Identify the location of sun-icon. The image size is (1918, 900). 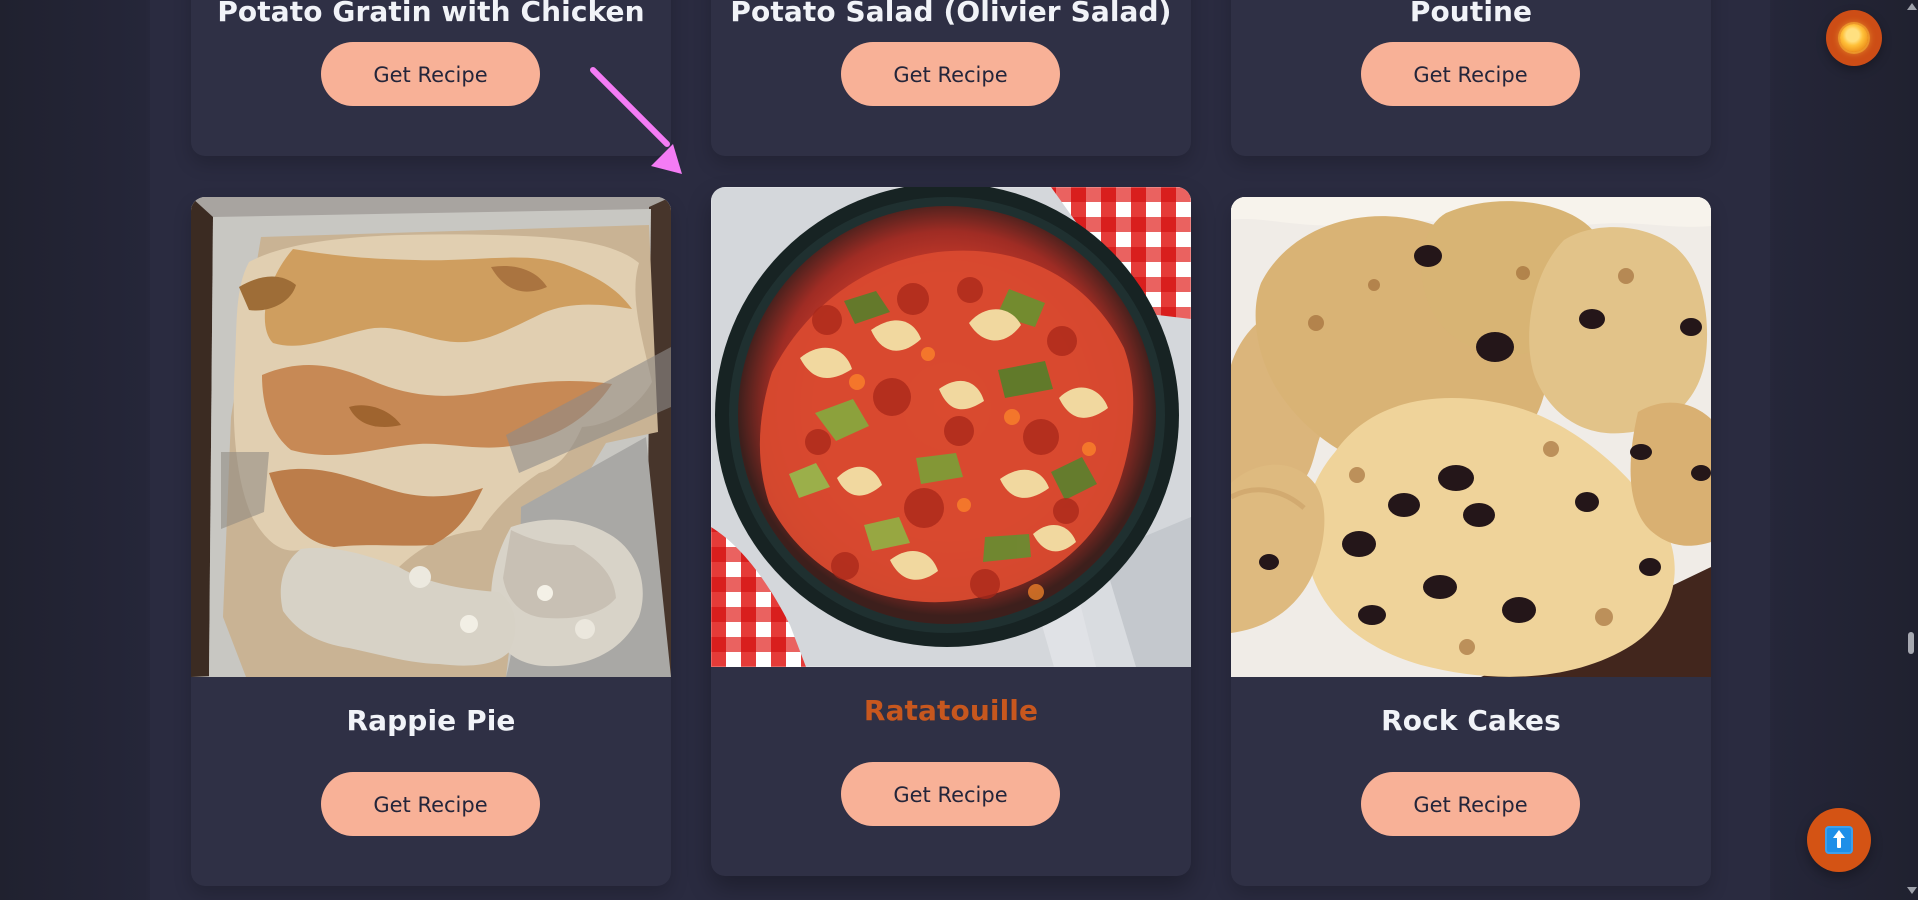
(1854, 38).